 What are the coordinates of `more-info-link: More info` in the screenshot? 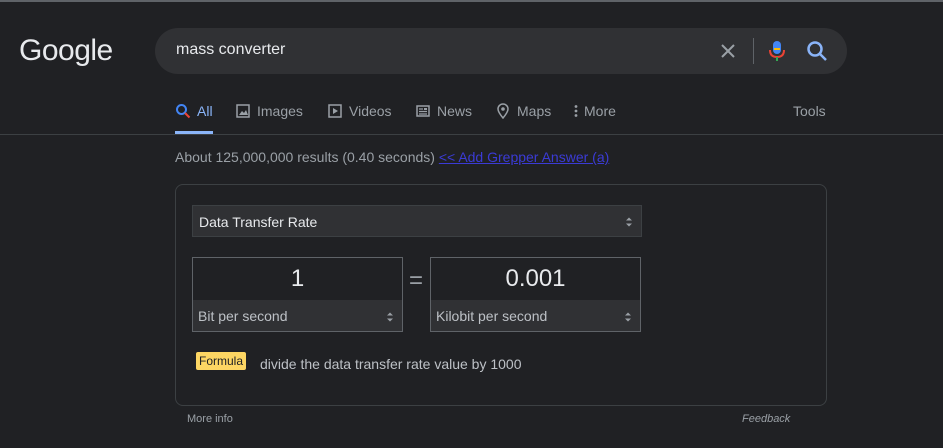 It's located at (210, 419).